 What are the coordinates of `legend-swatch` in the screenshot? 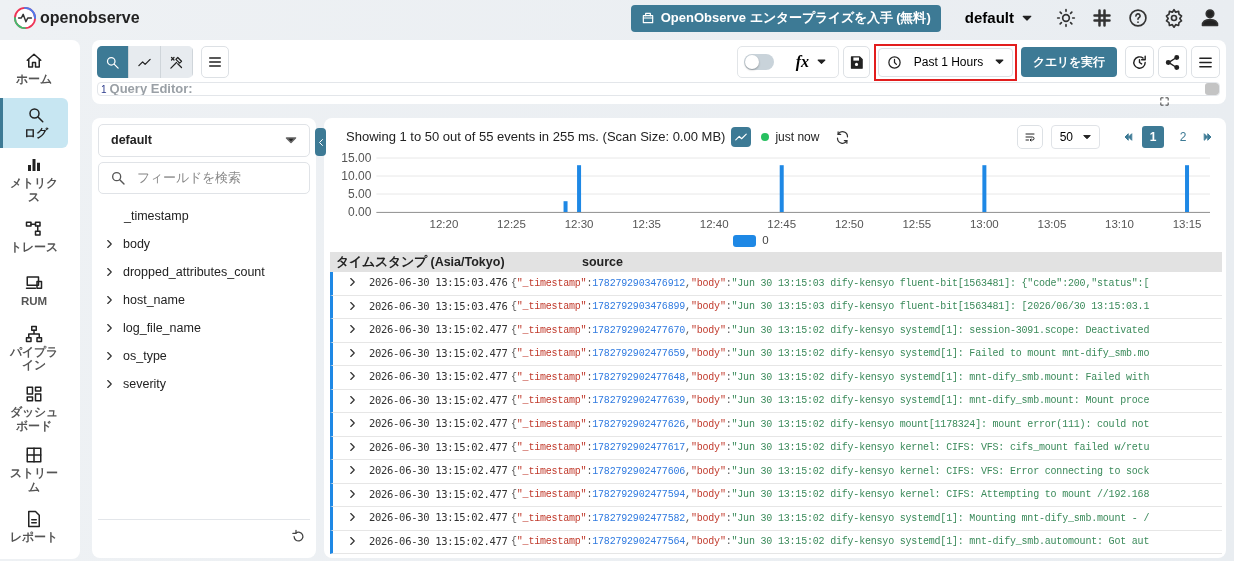 It's located at (745, 241).